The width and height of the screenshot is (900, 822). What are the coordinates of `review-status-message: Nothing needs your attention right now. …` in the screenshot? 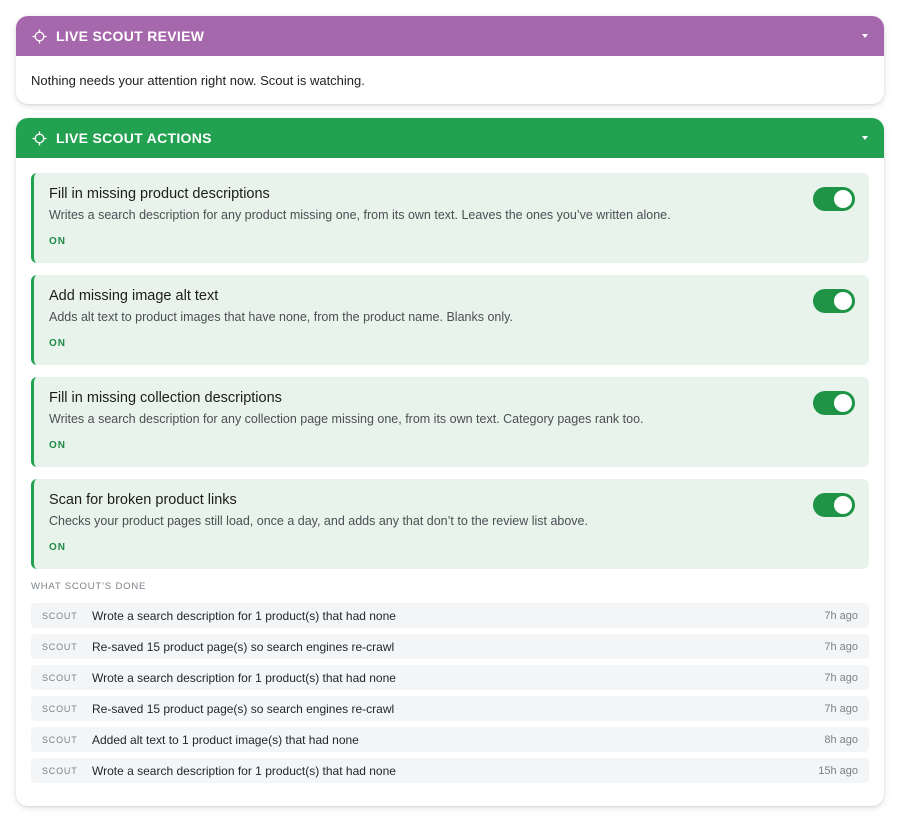 It's located at (198, 80).